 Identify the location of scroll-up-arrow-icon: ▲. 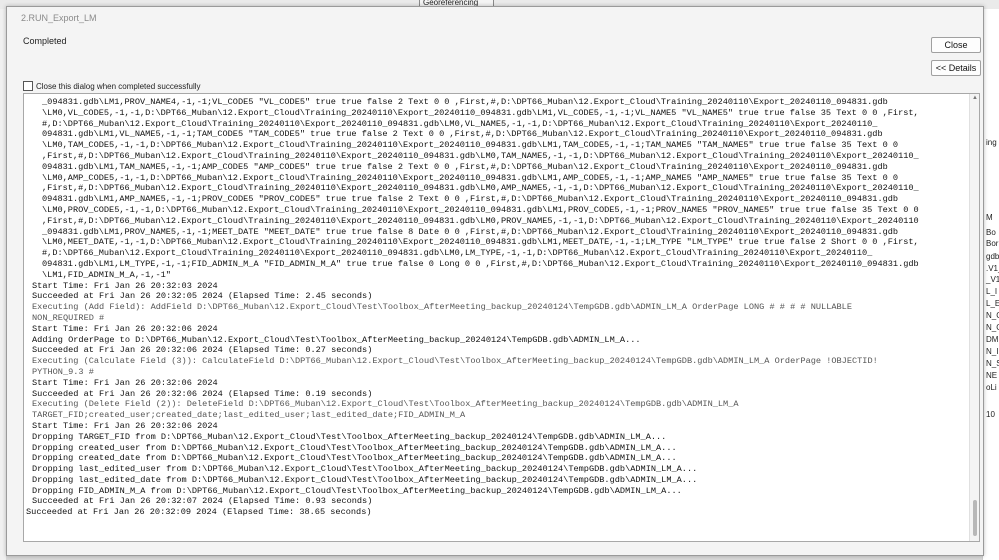
(975, 98).